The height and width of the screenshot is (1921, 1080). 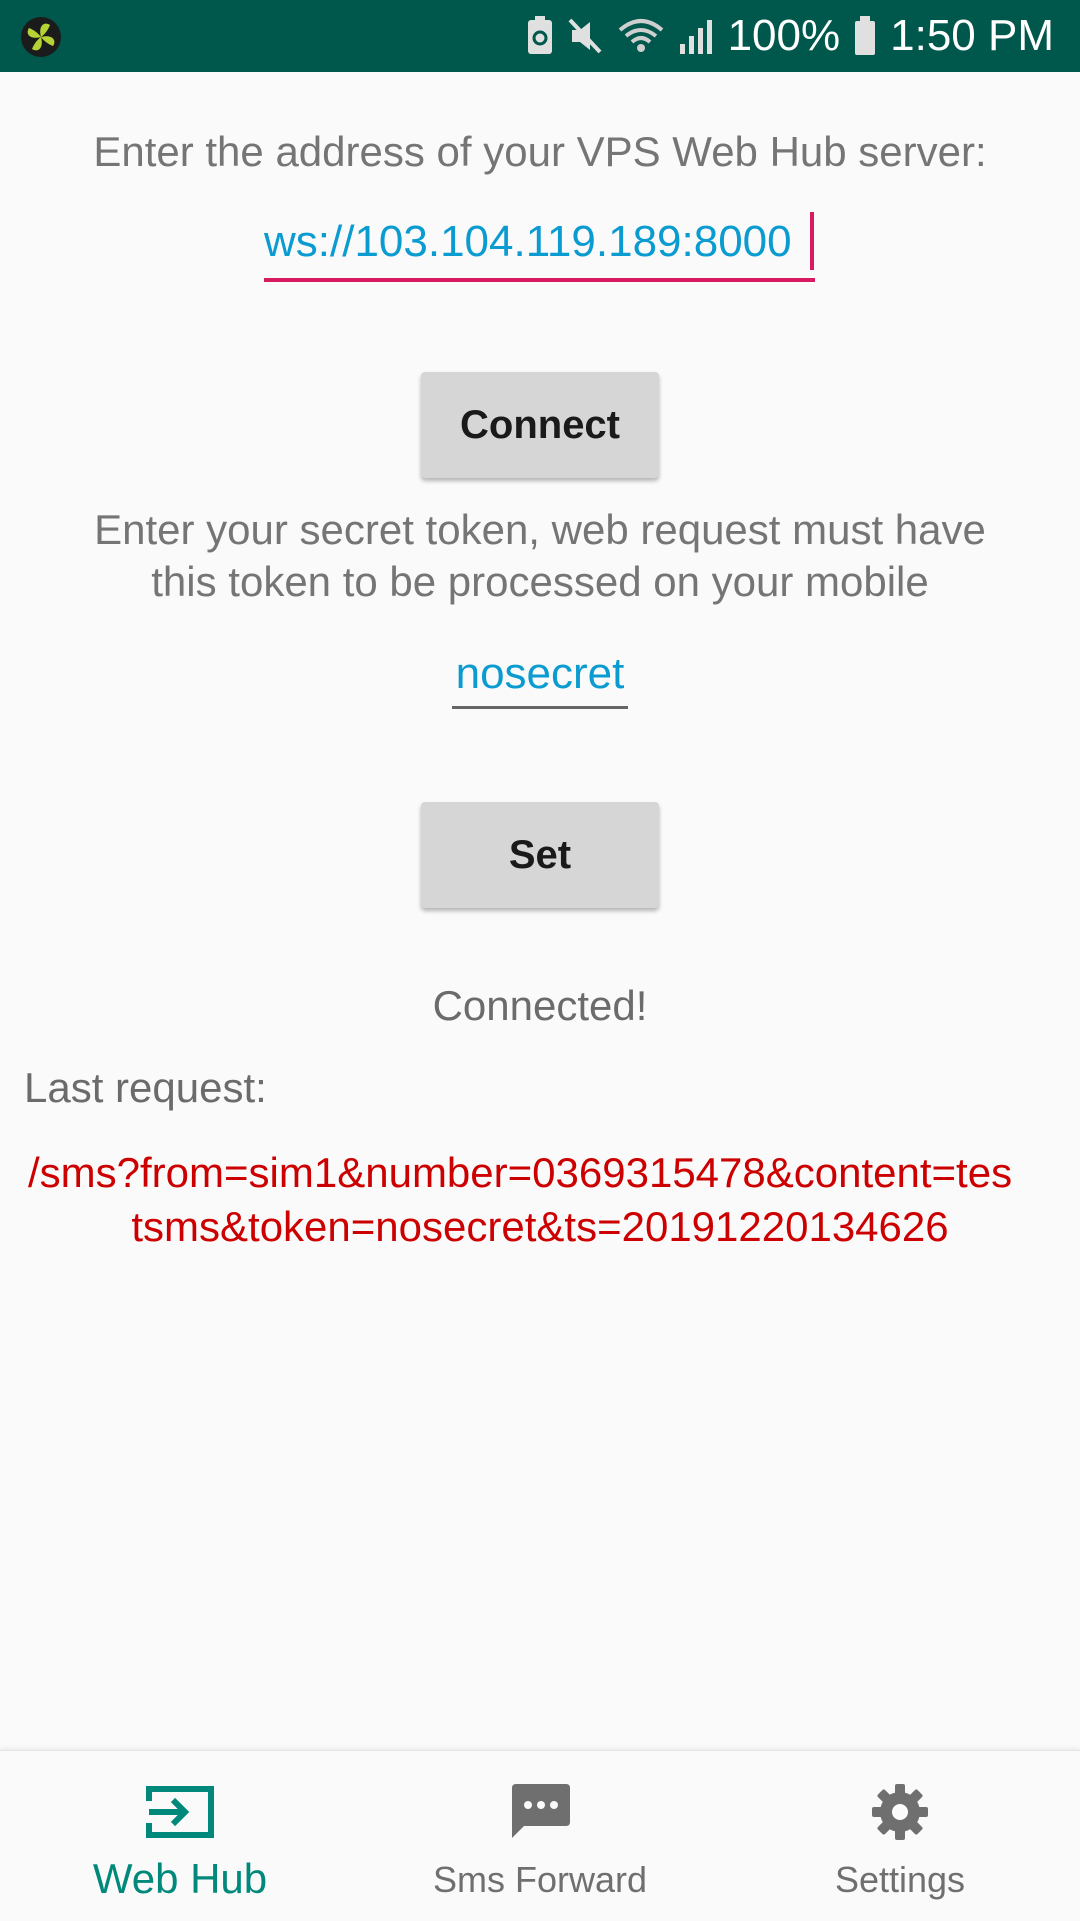 I want to click on app-fan-icon, so click(x=41, y=37).